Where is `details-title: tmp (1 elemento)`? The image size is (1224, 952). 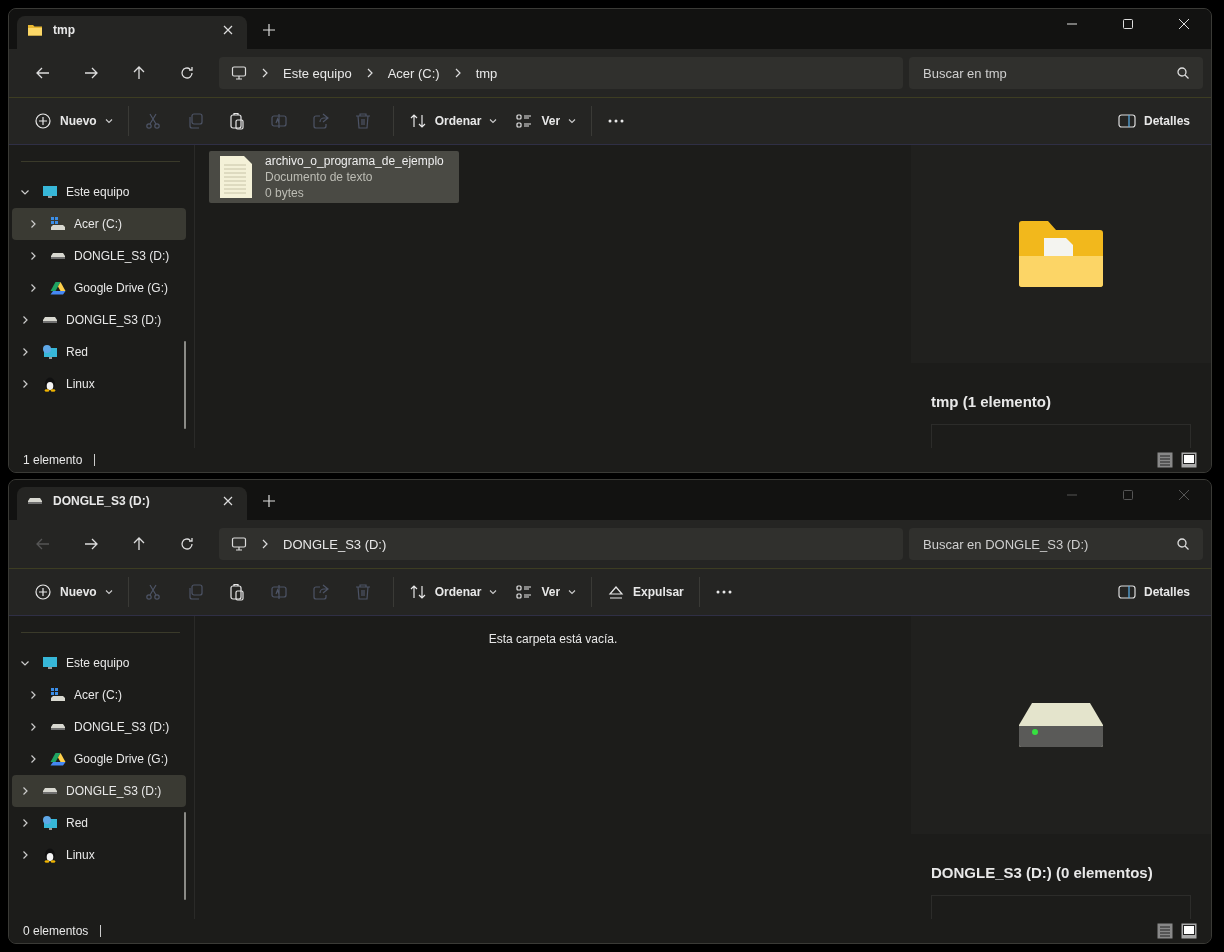 details-title: tmp (1 elemento) is located at coordinates (991, 401).